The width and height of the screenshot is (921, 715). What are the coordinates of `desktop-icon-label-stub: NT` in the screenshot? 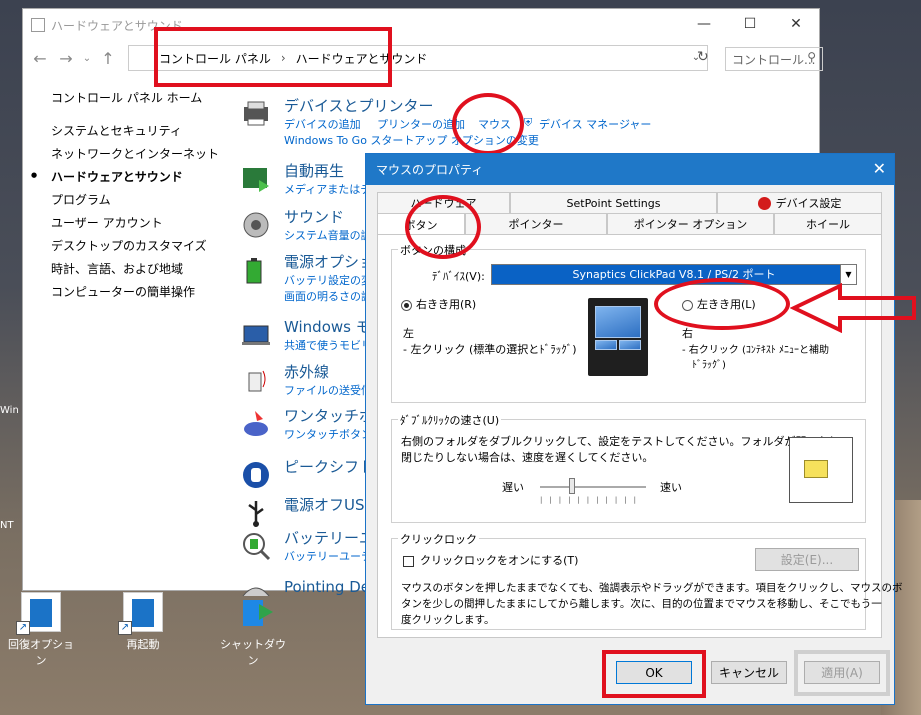 It's located at (7, 525).